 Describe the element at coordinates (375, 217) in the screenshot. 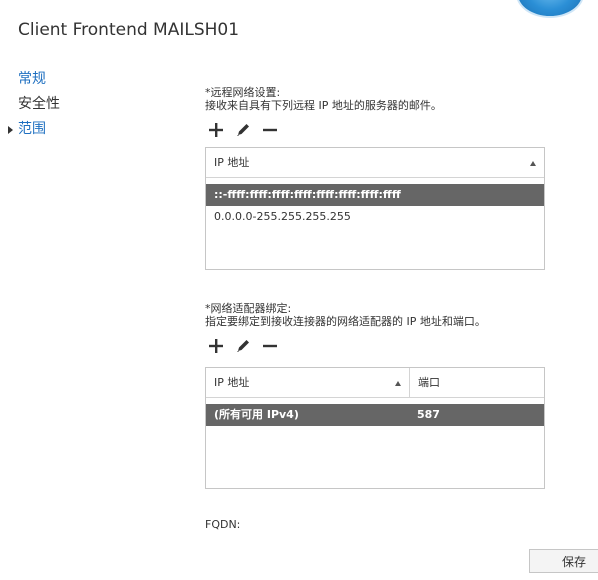

I see `table-row: 0.0.0.0-255.255.255.255` at that location.